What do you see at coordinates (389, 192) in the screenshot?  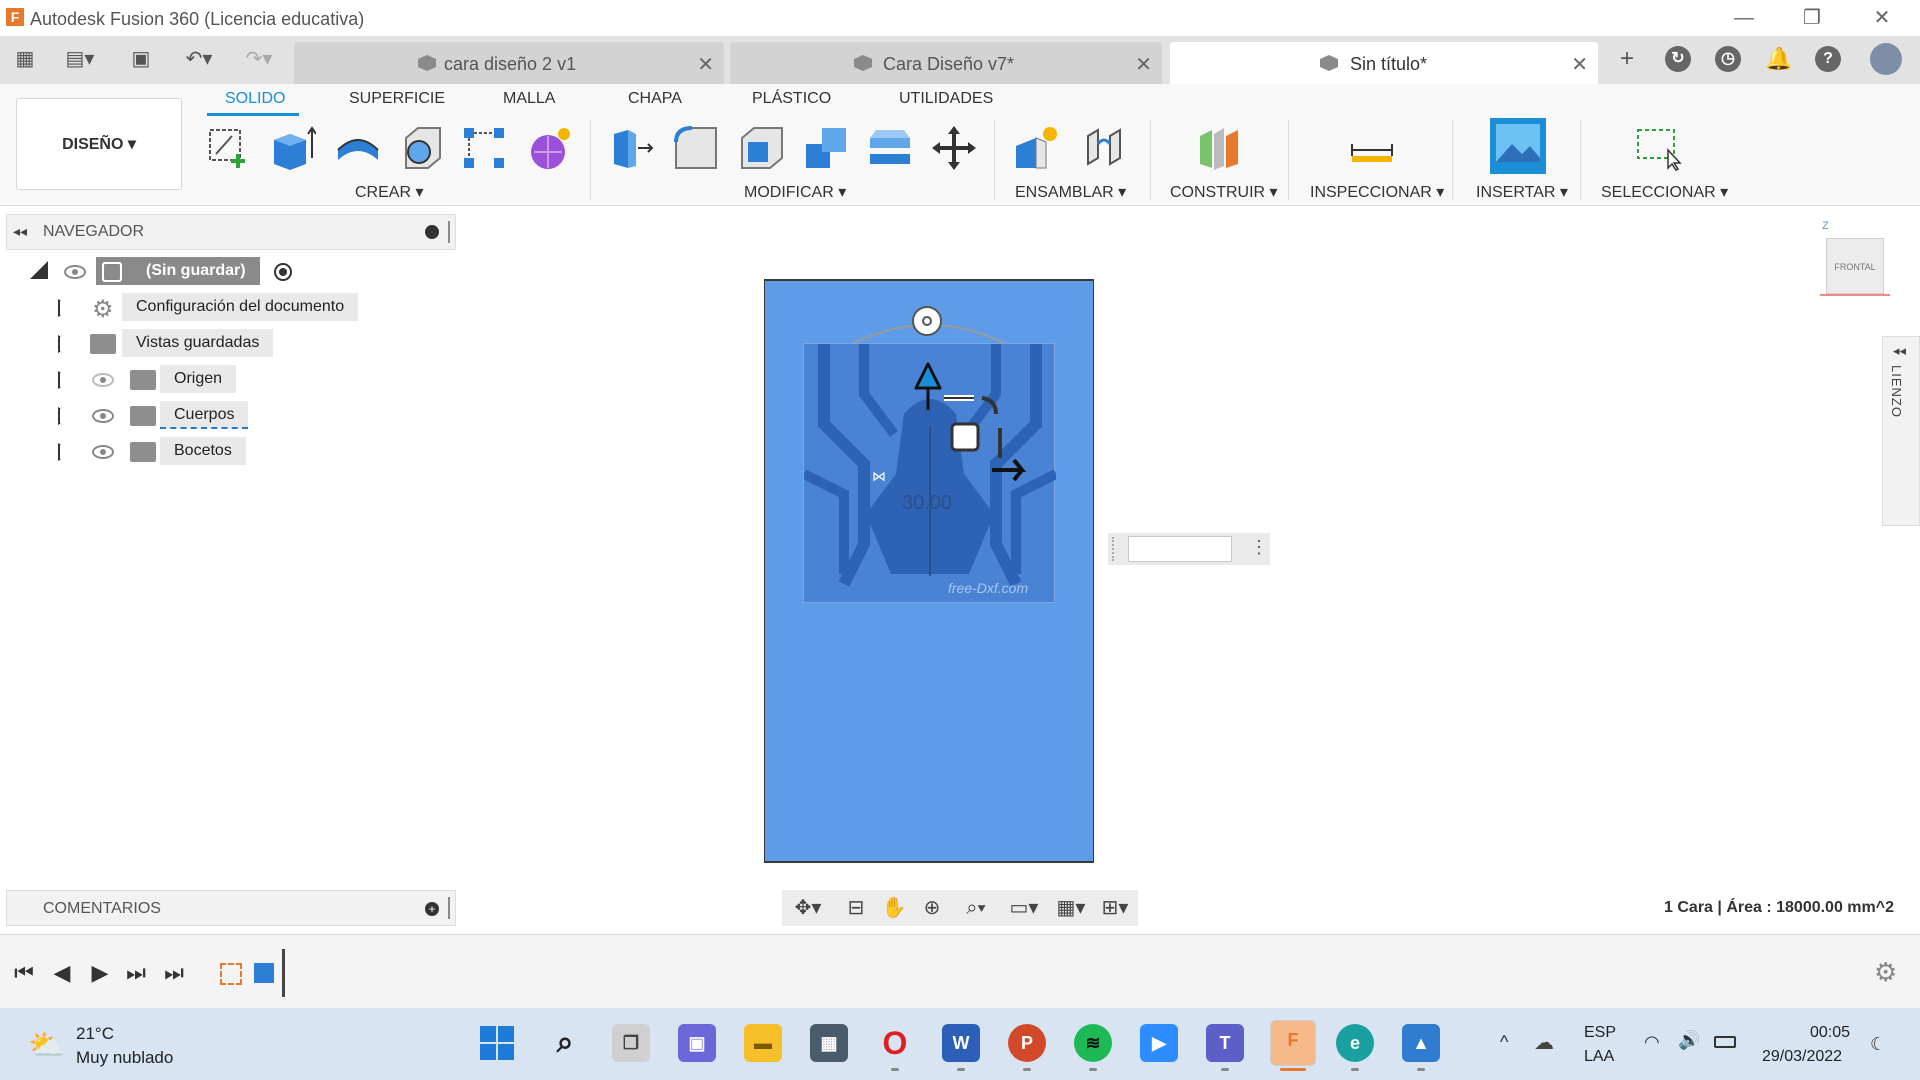 I see `group-crear: CREAR ▾` at bounding box center [389, 192].